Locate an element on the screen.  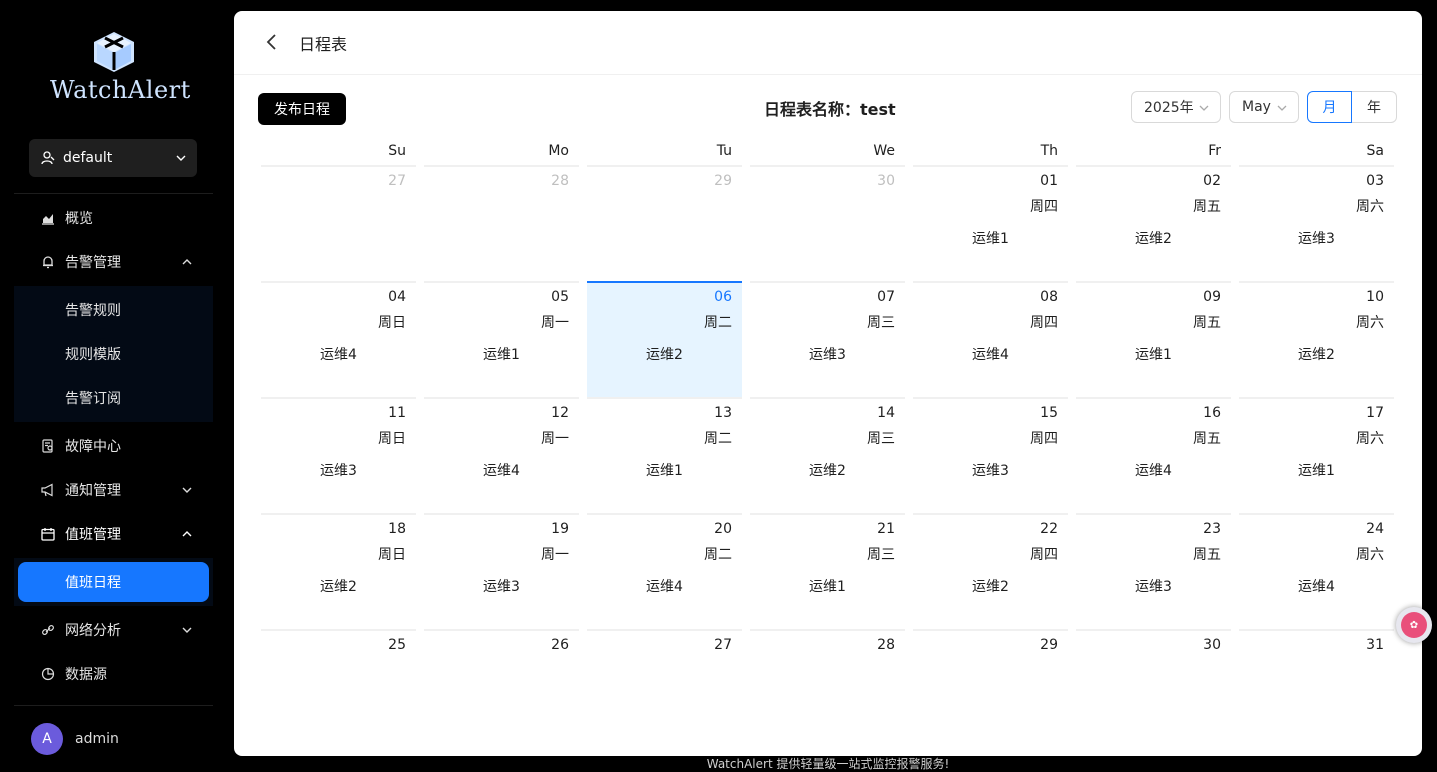
day-number: 08 is located at coordinates (1049, 297).